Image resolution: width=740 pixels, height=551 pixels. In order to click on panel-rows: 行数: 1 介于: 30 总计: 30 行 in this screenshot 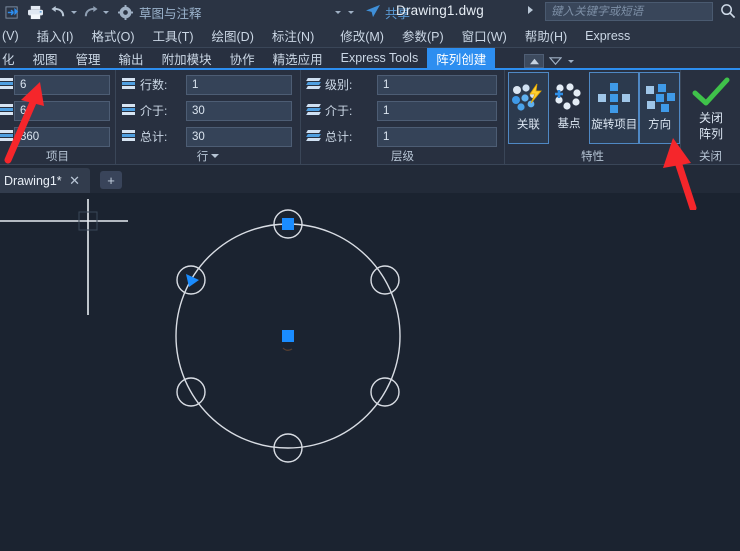, I will do `click(208, 117)`.